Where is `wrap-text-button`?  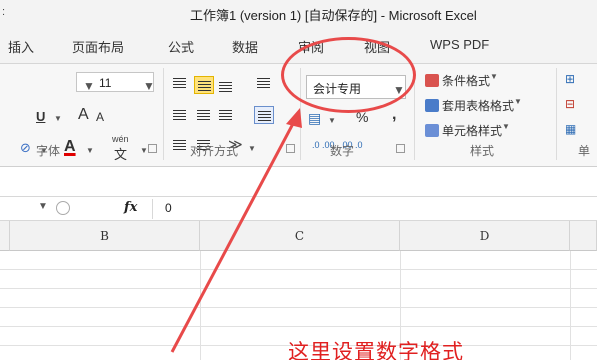
wrap-text-button is located at coordinates (264, 83).